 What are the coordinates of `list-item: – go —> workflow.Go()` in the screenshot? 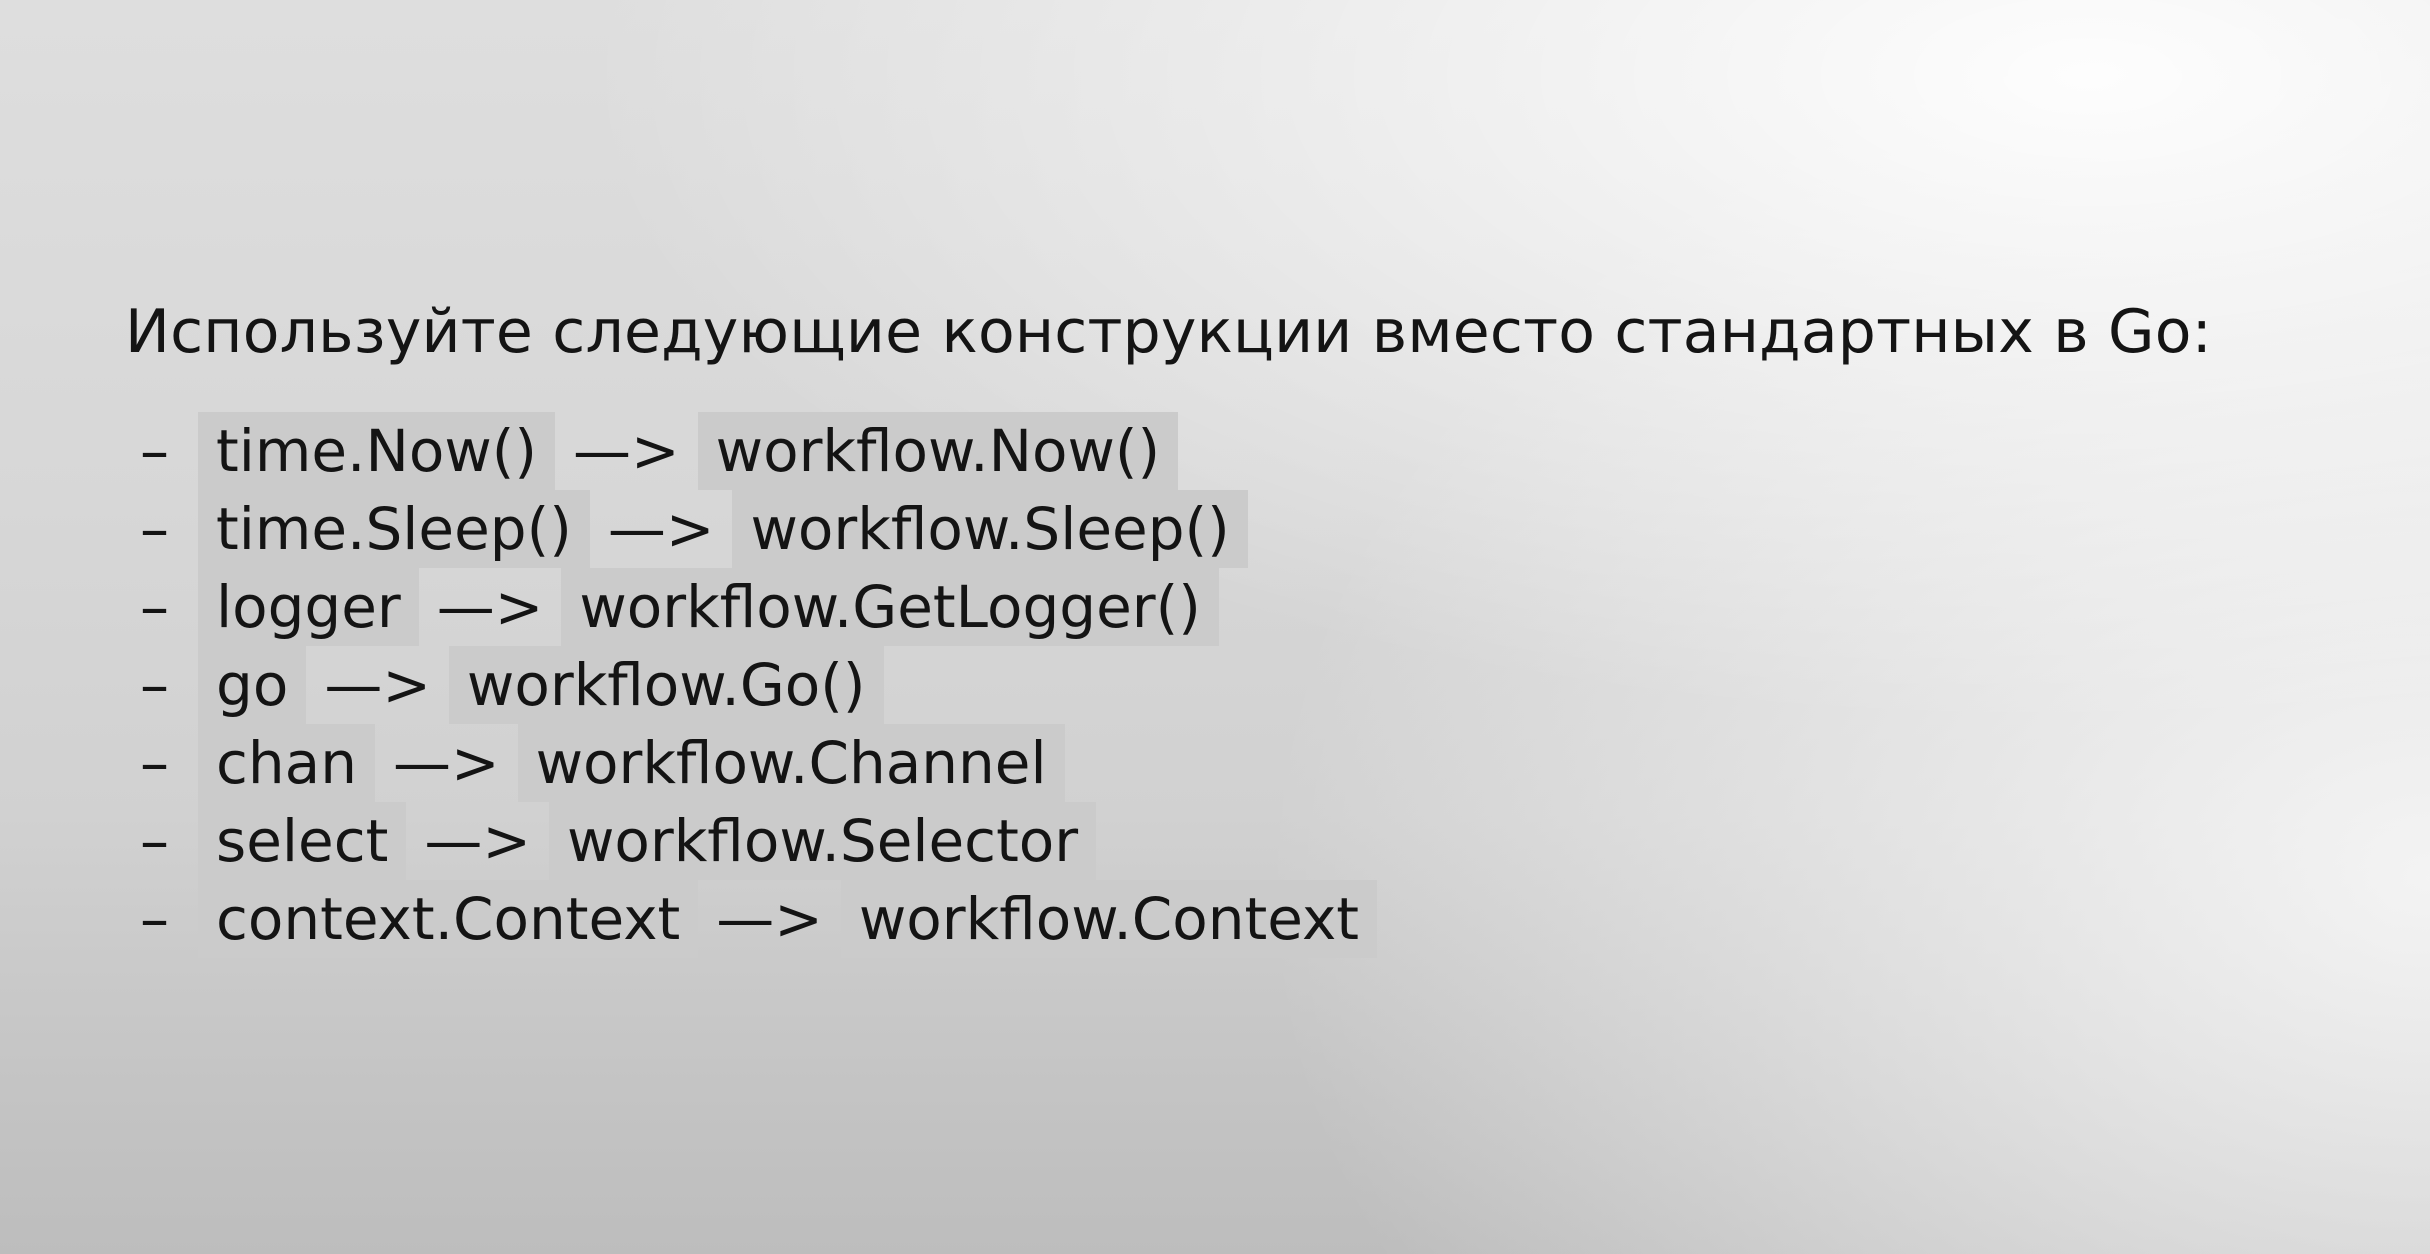 It's located at (758, 685).